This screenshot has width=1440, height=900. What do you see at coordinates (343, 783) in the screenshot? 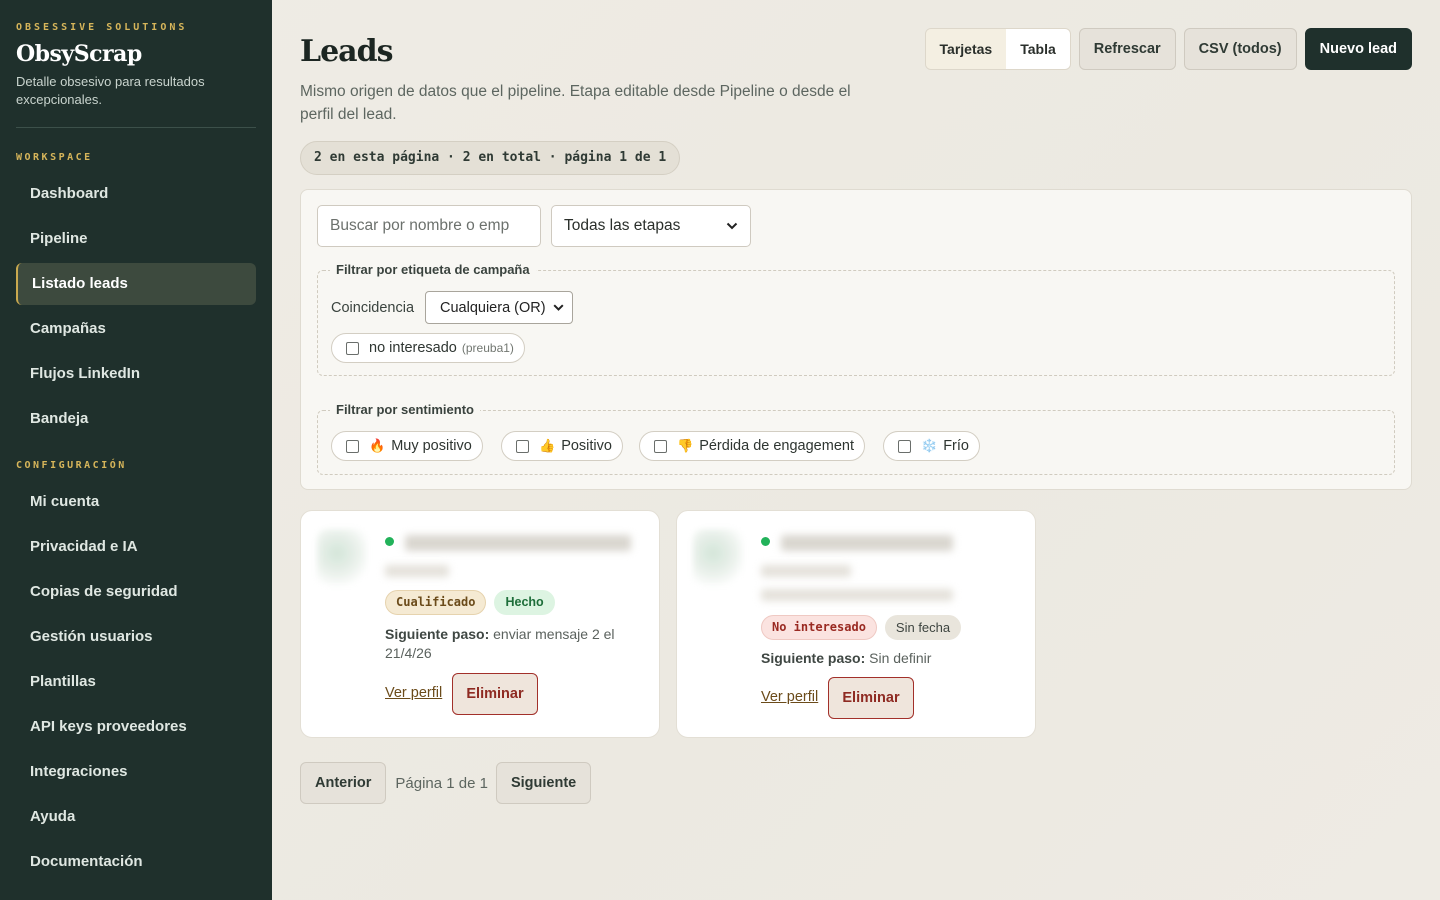
I see `previous-page-button: Anterior` at bounding box center [343, 783].